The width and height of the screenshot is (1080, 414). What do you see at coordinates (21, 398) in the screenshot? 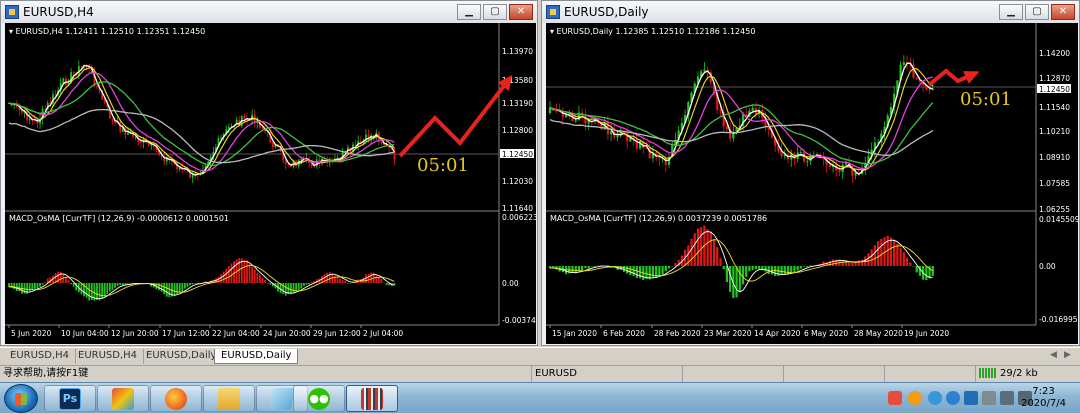
I see `start-button` at bounding box center [21, 398].